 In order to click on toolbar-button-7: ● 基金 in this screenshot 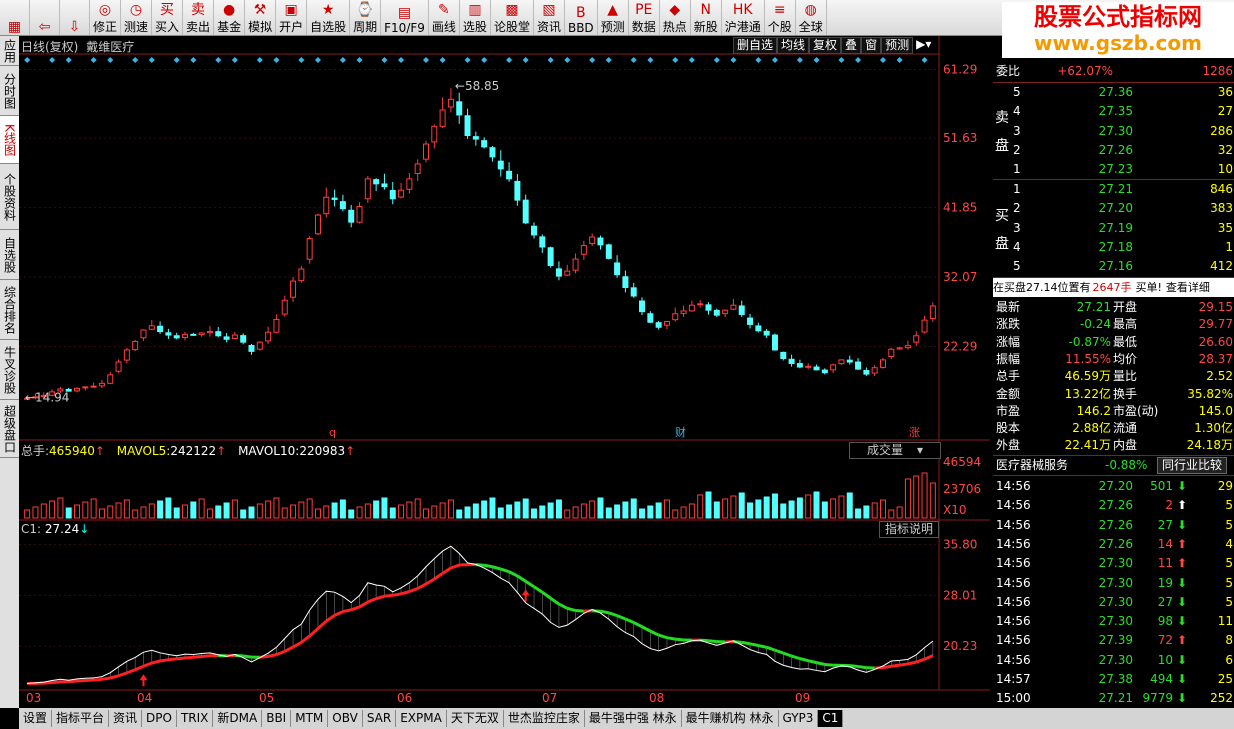, I will do `click(230, 17)`.